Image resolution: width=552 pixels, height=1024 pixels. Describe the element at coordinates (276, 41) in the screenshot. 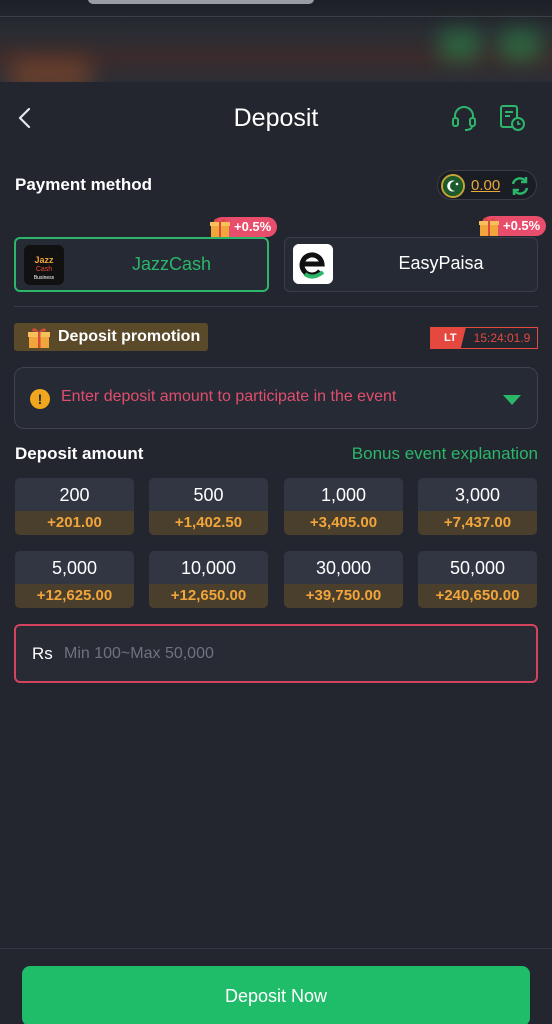

I see `background-app-blur` at that location.